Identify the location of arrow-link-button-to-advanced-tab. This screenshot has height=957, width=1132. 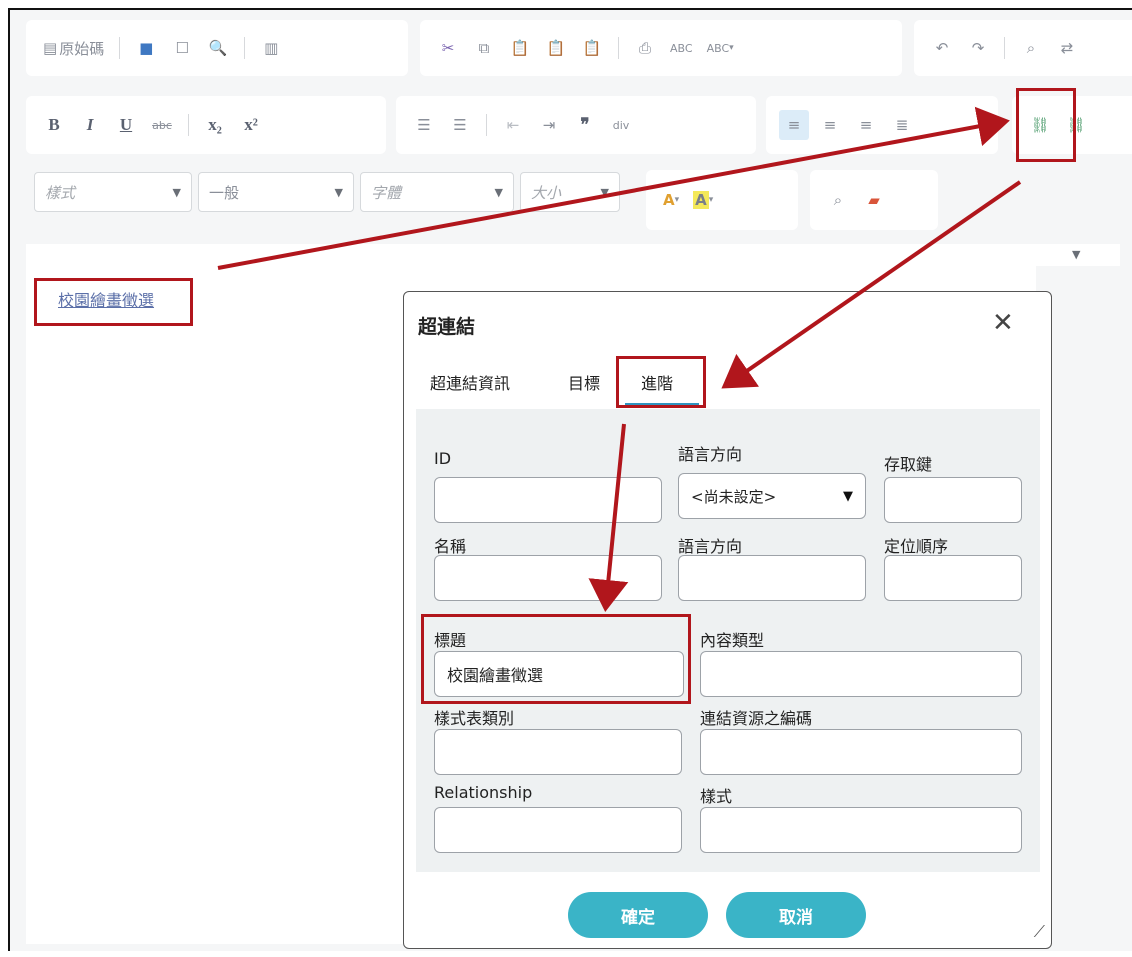
(871, 284).